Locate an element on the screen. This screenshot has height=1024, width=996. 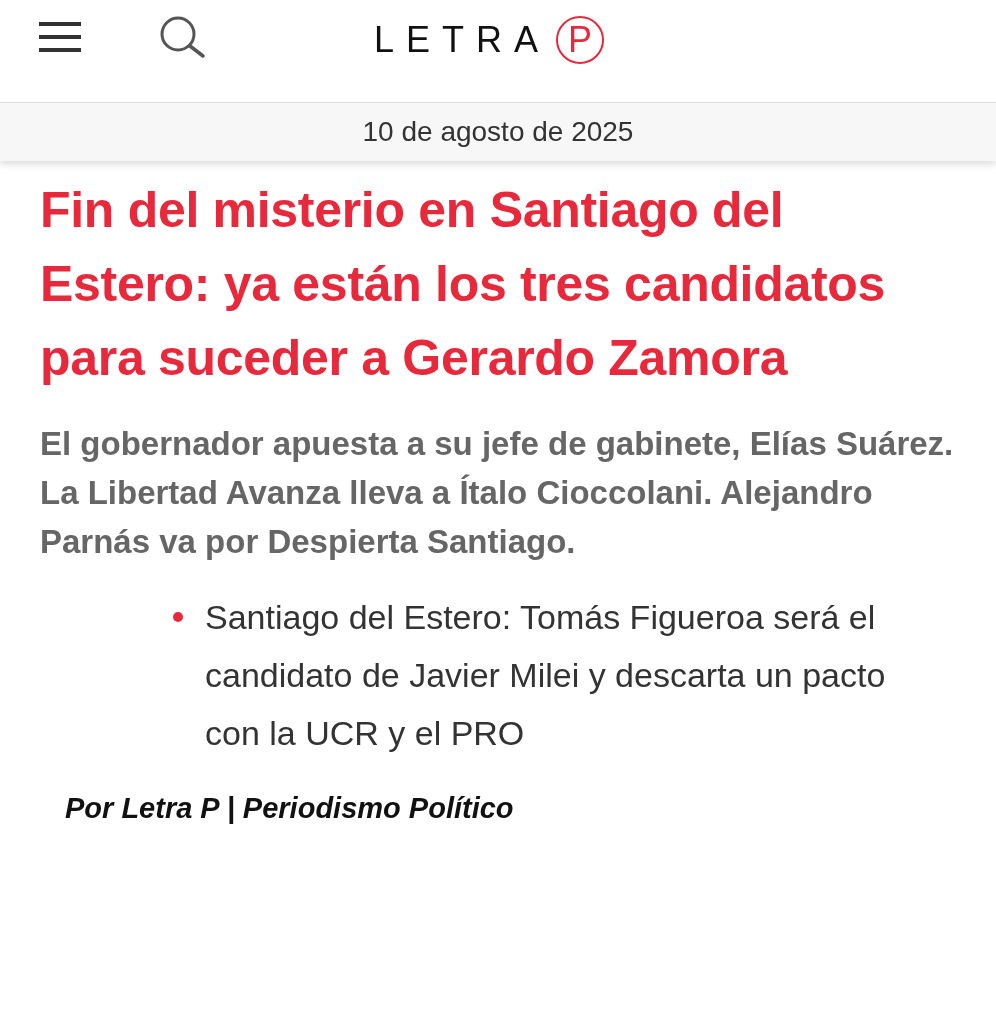
menu-icon is located at coordinates (60, 37).